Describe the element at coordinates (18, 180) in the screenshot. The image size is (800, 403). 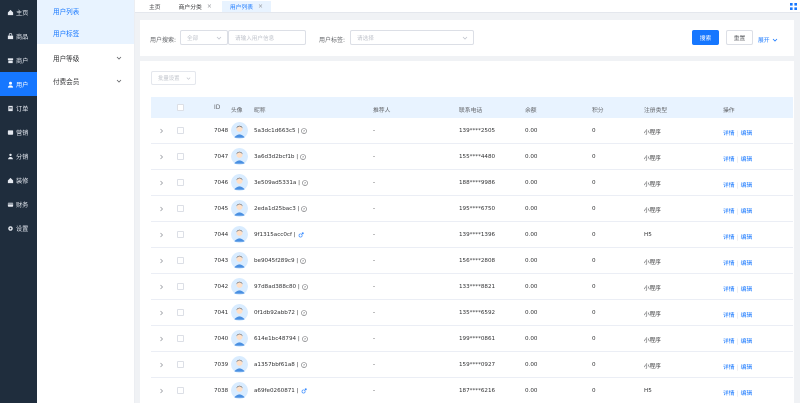
I see `nav-item-7: 装修` at that location.